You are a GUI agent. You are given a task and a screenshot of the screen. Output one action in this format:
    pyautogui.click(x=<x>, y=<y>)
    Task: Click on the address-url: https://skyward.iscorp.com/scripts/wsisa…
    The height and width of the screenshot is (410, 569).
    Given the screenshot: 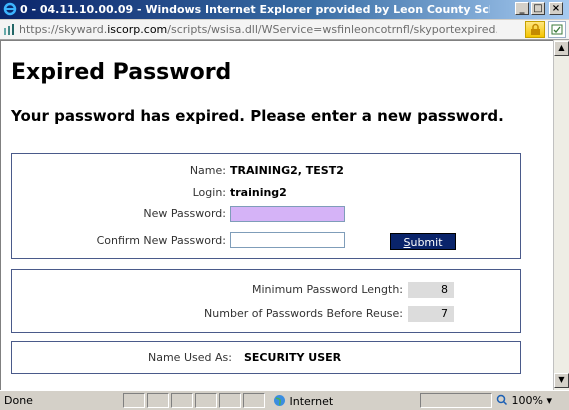 What is the action you would take?
    pyautogui.click(x=258, y=29)
    